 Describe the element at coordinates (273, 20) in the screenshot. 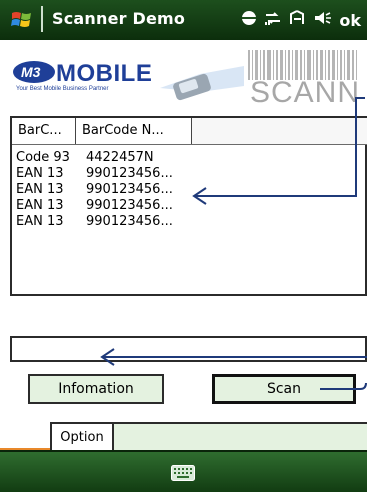

I see `connectivity-icon` at that location.